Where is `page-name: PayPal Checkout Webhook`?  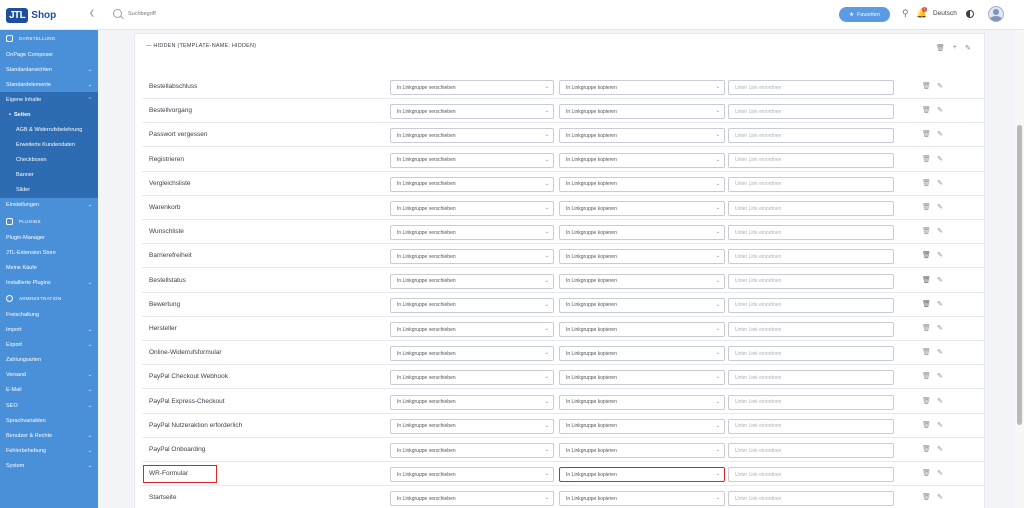
page-name: PayPal Checkout Webhook is located at coordinates (188, 376).